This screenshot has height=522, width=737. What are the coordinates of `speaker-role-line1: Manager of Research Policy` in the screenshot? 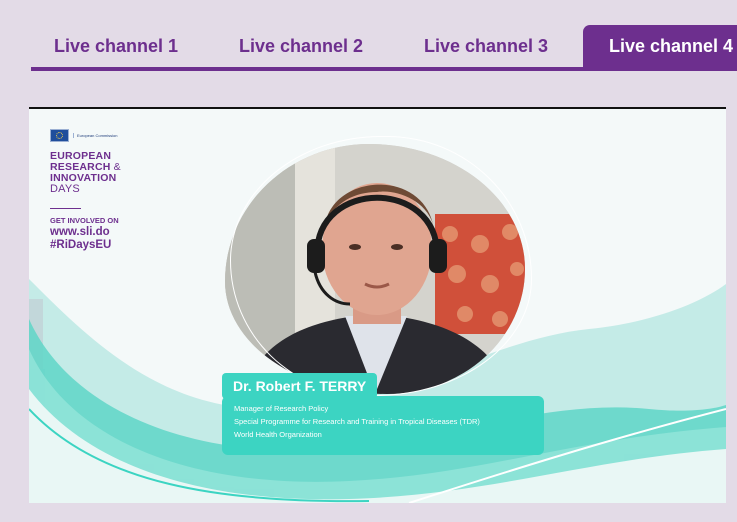 It's located at (281, 408).